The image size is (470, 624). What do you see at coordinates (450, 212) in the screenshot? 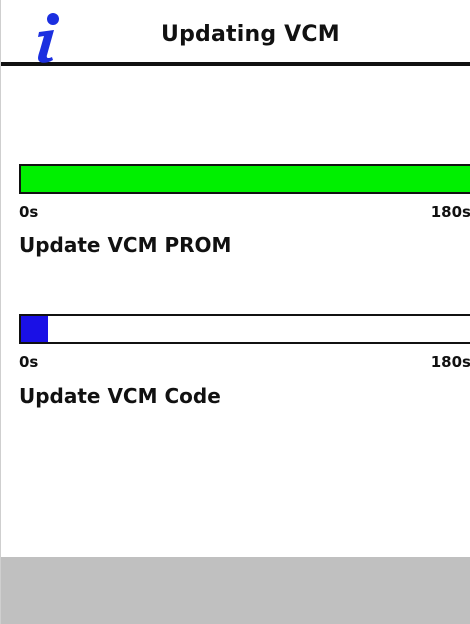
I see `prom-range-end-label: 180s` at bounding box center [450, 212].